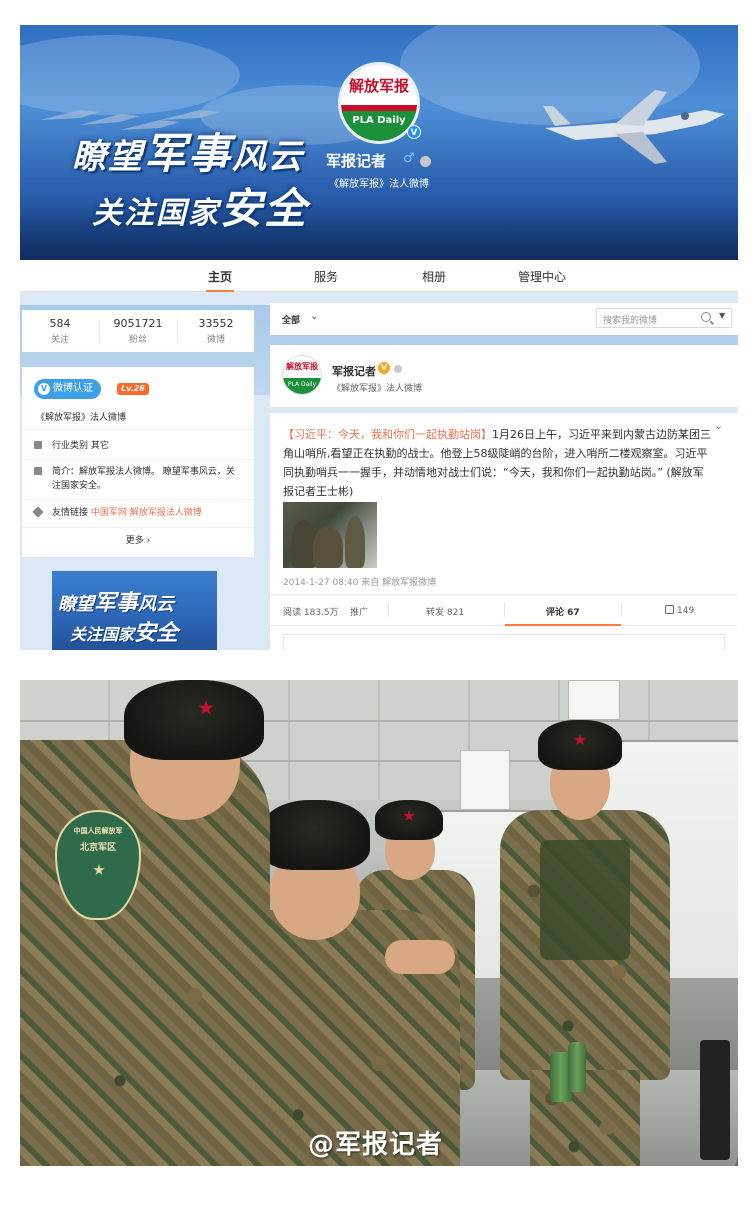 This screenshot has width=755, height=1205. What do you see at coordinates (73, 388) in the screenshot?
I see `verified-label: 微博认证` at bounding box center [73, 388].